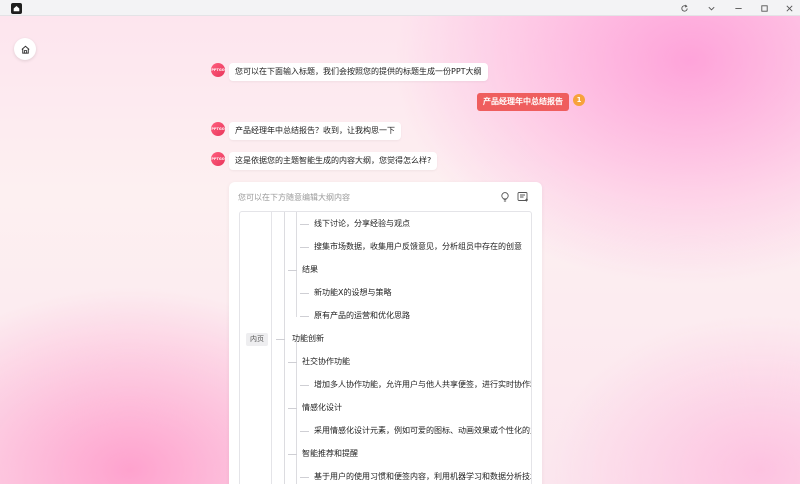 The image size is (800, 484). Describe the element at coordinates (518, 477) in the screenshot. I see `scroll-down-icon` at that location.